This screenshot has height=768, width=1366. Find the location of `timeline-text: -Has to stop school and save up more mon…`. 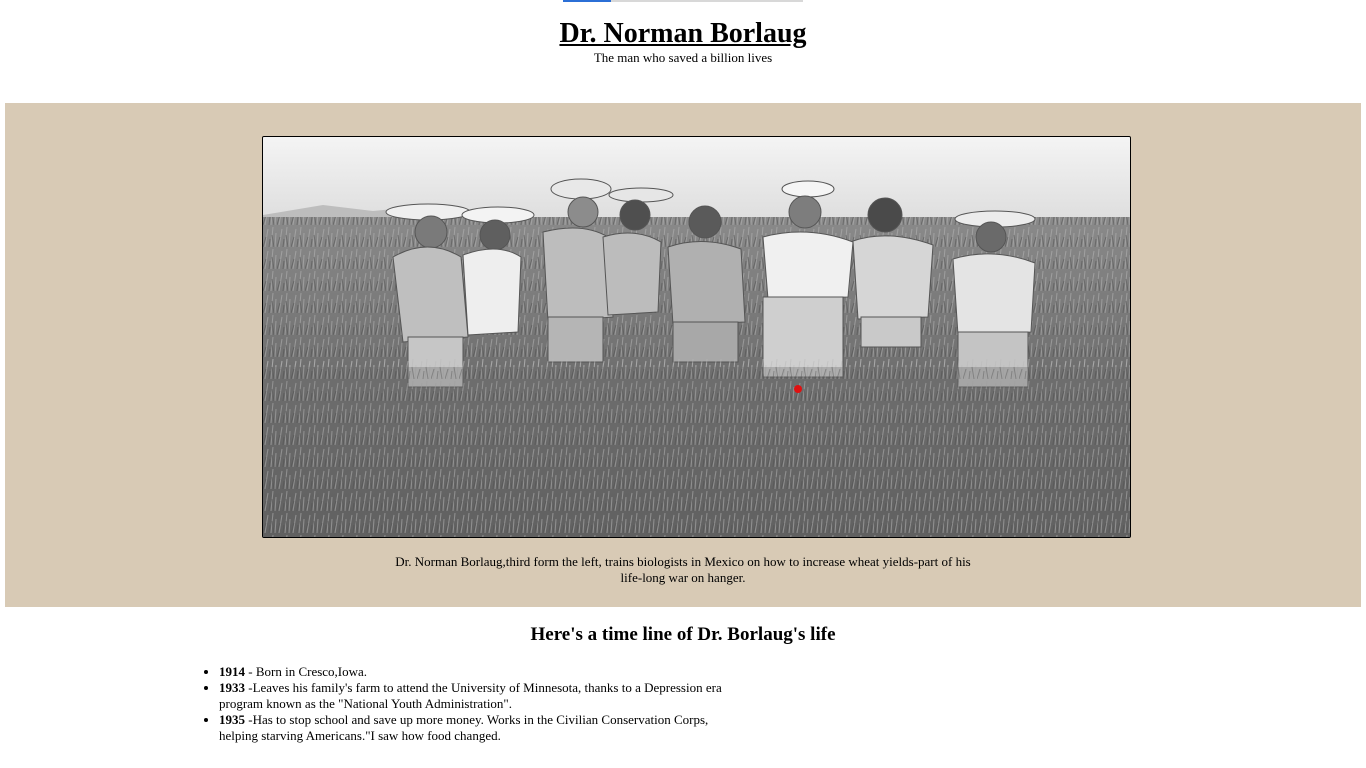

timeline-text: -Has to stop school and save up more mon… is located at coordinates (464, 727).